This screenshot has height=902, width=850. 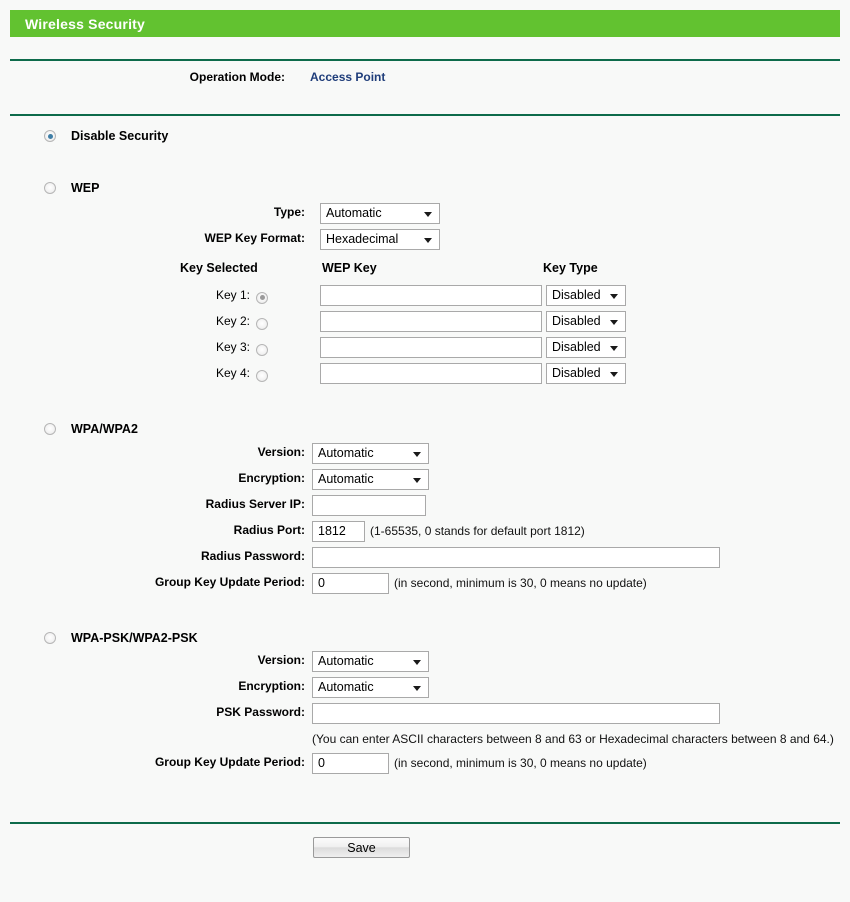 What do you see at coordinates (431, 347) in the screenshot?
I see `wep-key-3-input` at bounding box center [431, 347].